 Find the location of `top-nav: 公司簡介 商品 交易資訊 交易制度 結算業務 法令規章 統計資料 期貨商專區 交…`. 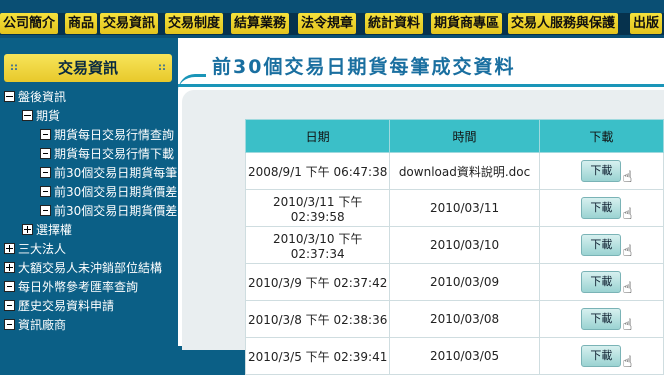

top-nav: 公司簡介 商品 交易資訊 交易制度 結算業務 法令規章 統計資料 期貨商專區 交… is located at coordinates (332, 19).